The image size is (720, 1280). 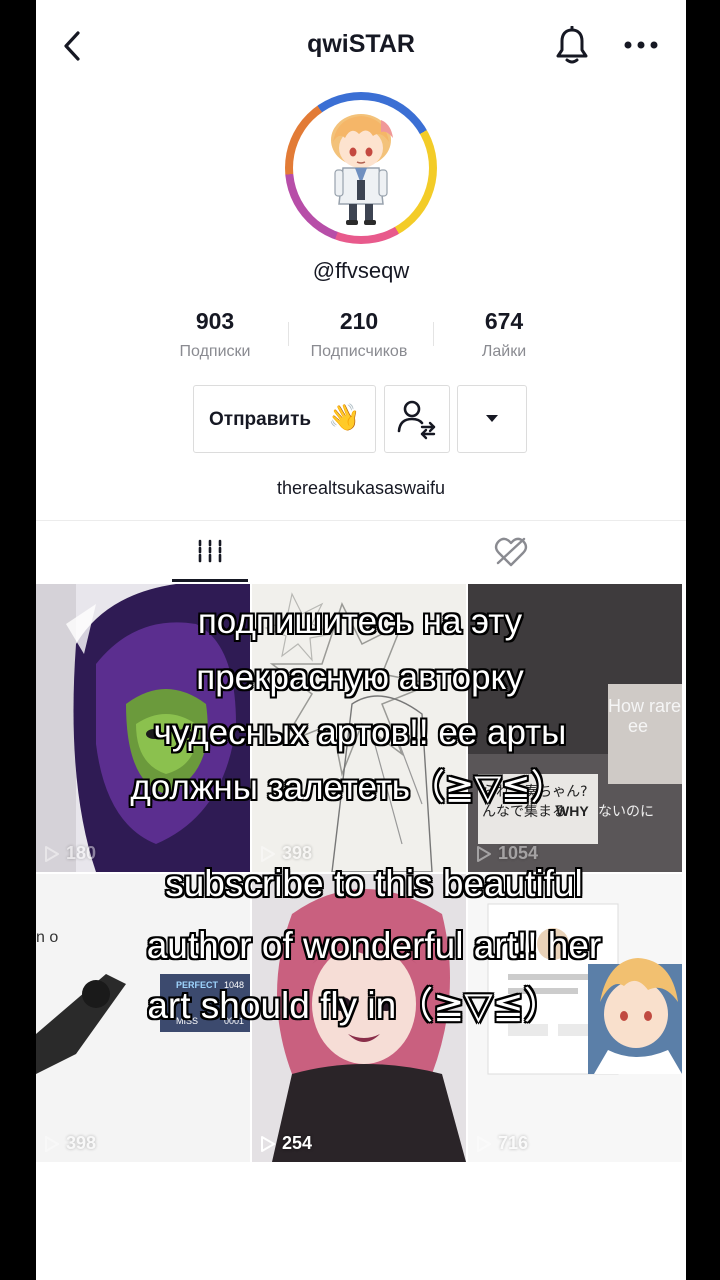 I want to click on caret-down-icon, so click(x=492, y=418).